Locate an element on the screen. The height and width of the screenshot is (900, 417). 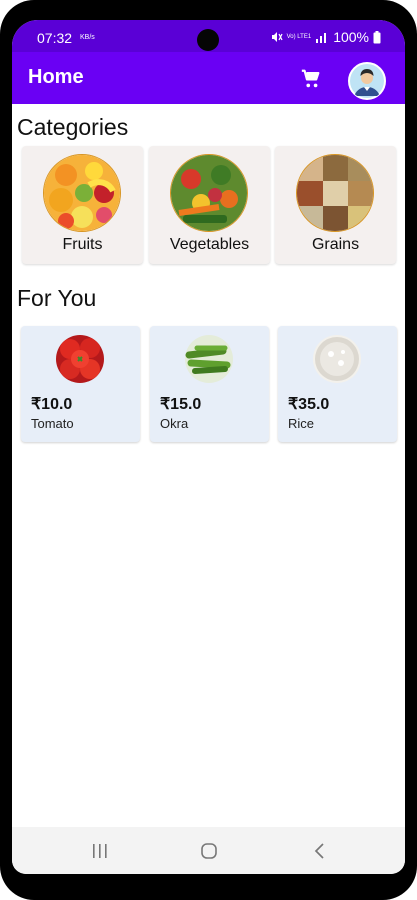
categories-title: Categories is located at coordinates (73, 127).